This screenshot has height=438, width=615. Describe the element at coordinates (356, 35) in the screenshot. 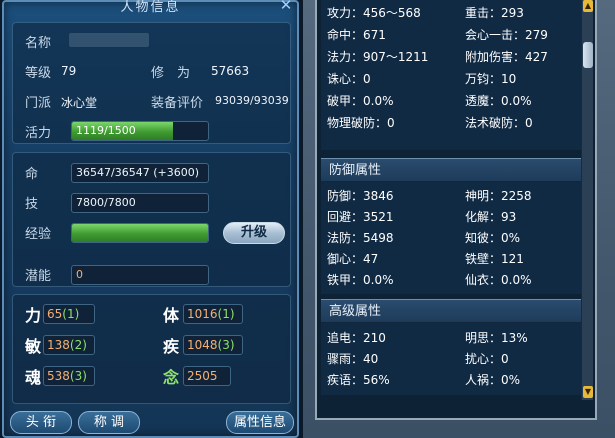

I see `stat-accuracy: 命中：671` at that location.